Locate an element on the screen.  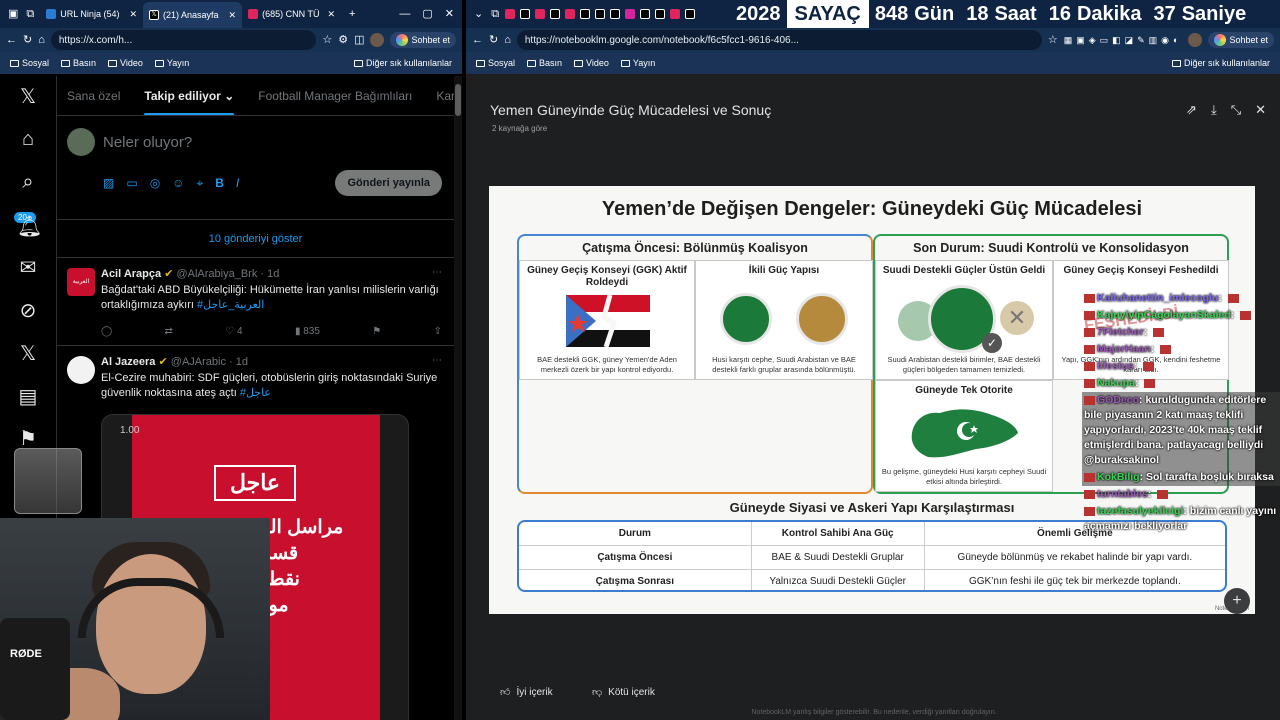
compose-input: Neler oluyor? is located at coordinates (147, 142).